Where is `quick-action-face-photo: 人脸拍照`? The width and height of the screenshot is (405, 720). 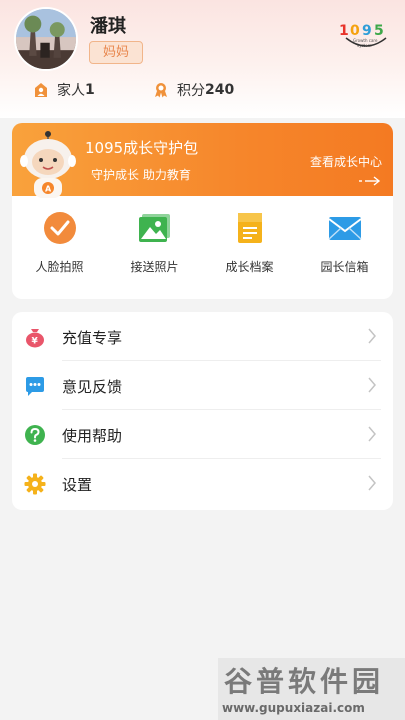
quick-action-face-photo: 人脸拍照 is located at coordinates (59, 243).